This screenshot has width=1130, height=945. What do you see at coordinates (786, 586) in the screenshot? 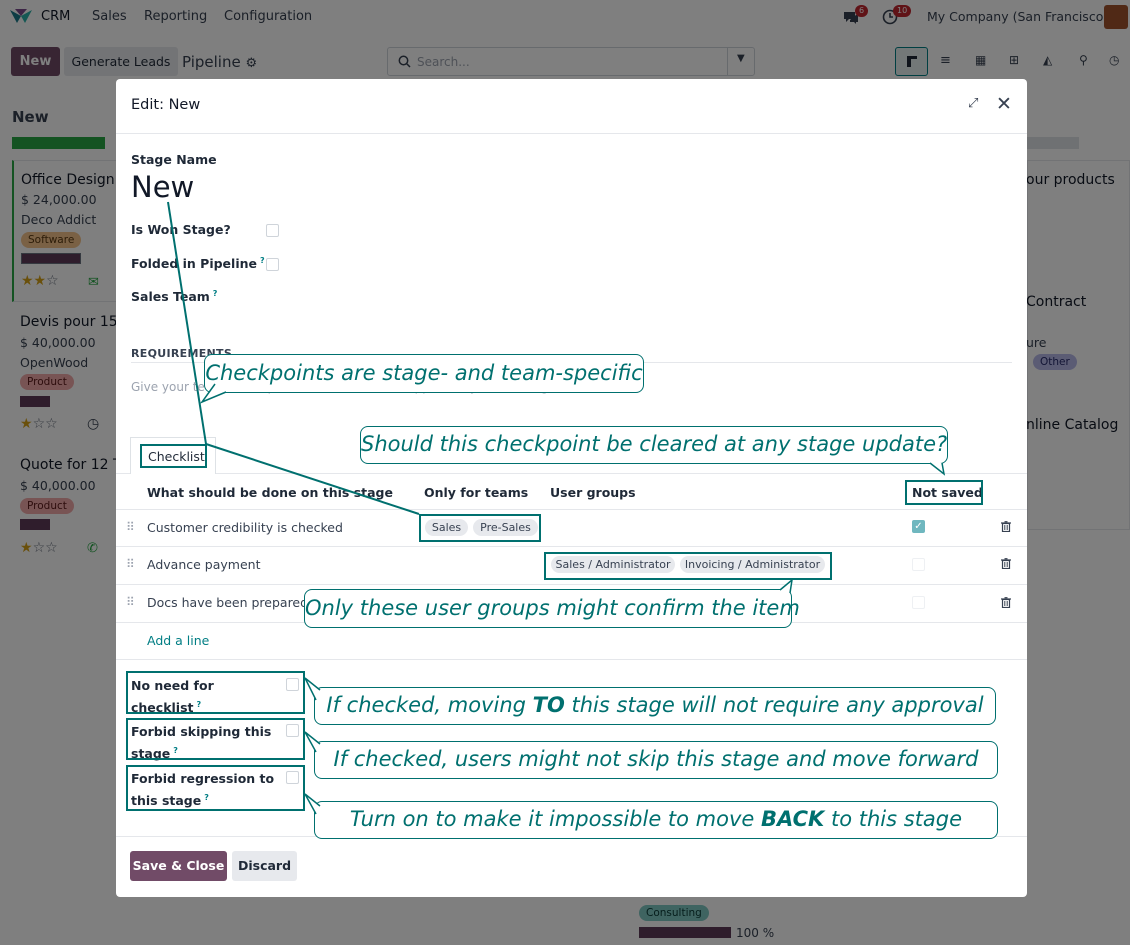
I see `pointer-groups` at bounding box center [786, 586].